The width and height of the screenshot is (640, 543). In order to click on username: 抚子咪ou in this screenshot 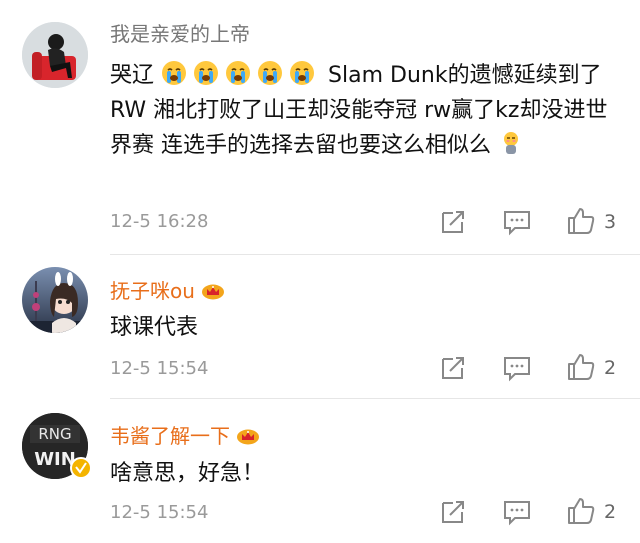, I will do `click(167, 289)`.